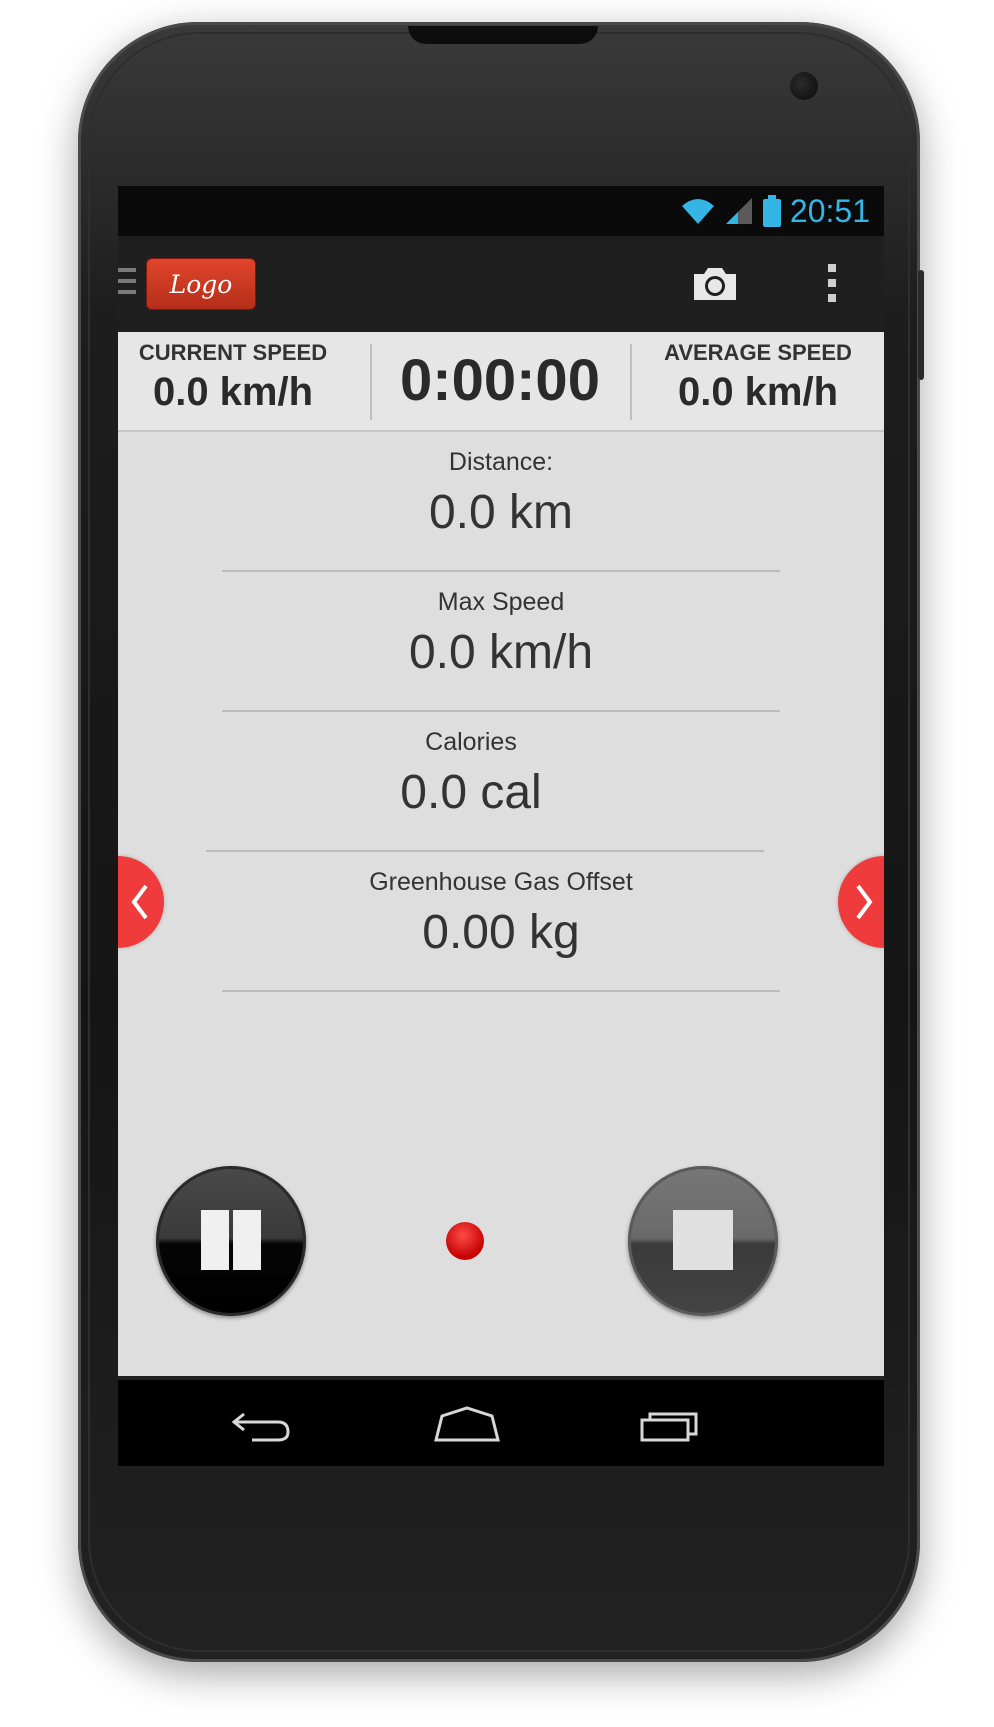 This screenshot has height=1727, width=994. I want to click on phone-speaker, so click(503, 35).